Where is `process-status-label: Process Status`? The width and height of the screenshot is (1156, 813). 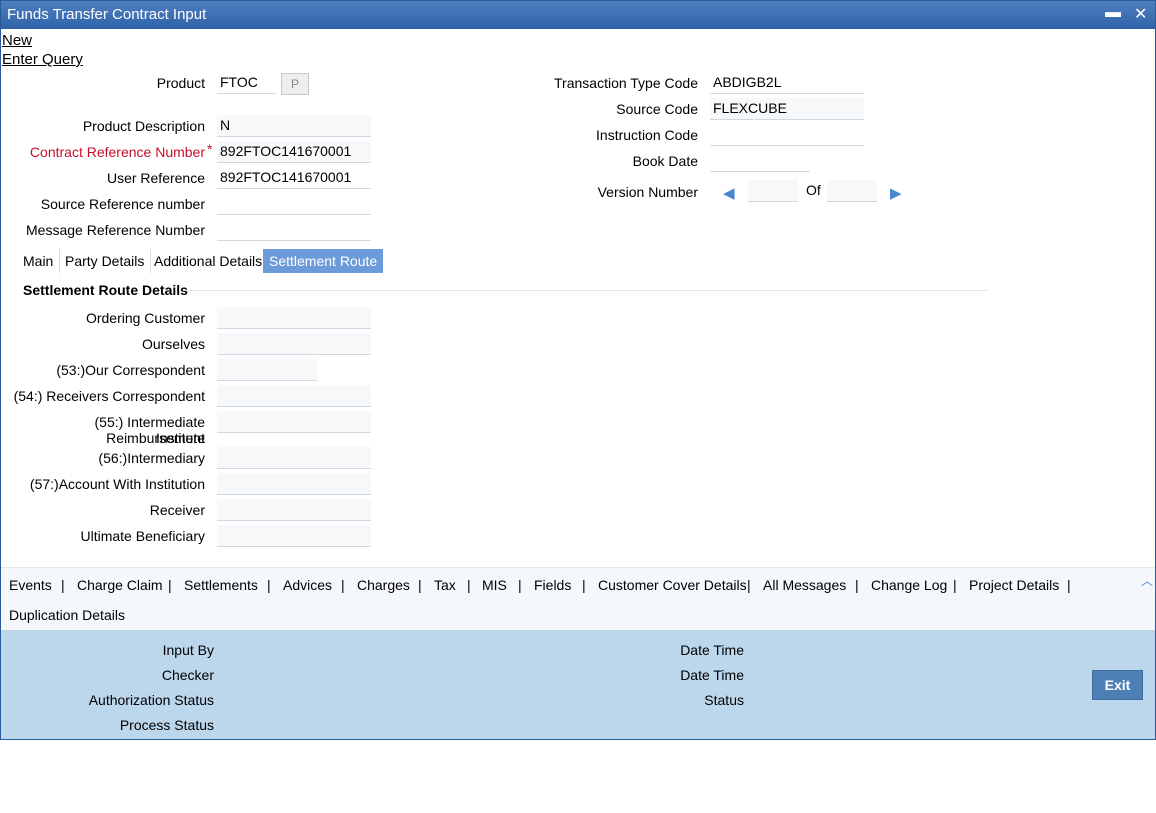
process-status-label: Process Status is located at coordinates (166, 725).